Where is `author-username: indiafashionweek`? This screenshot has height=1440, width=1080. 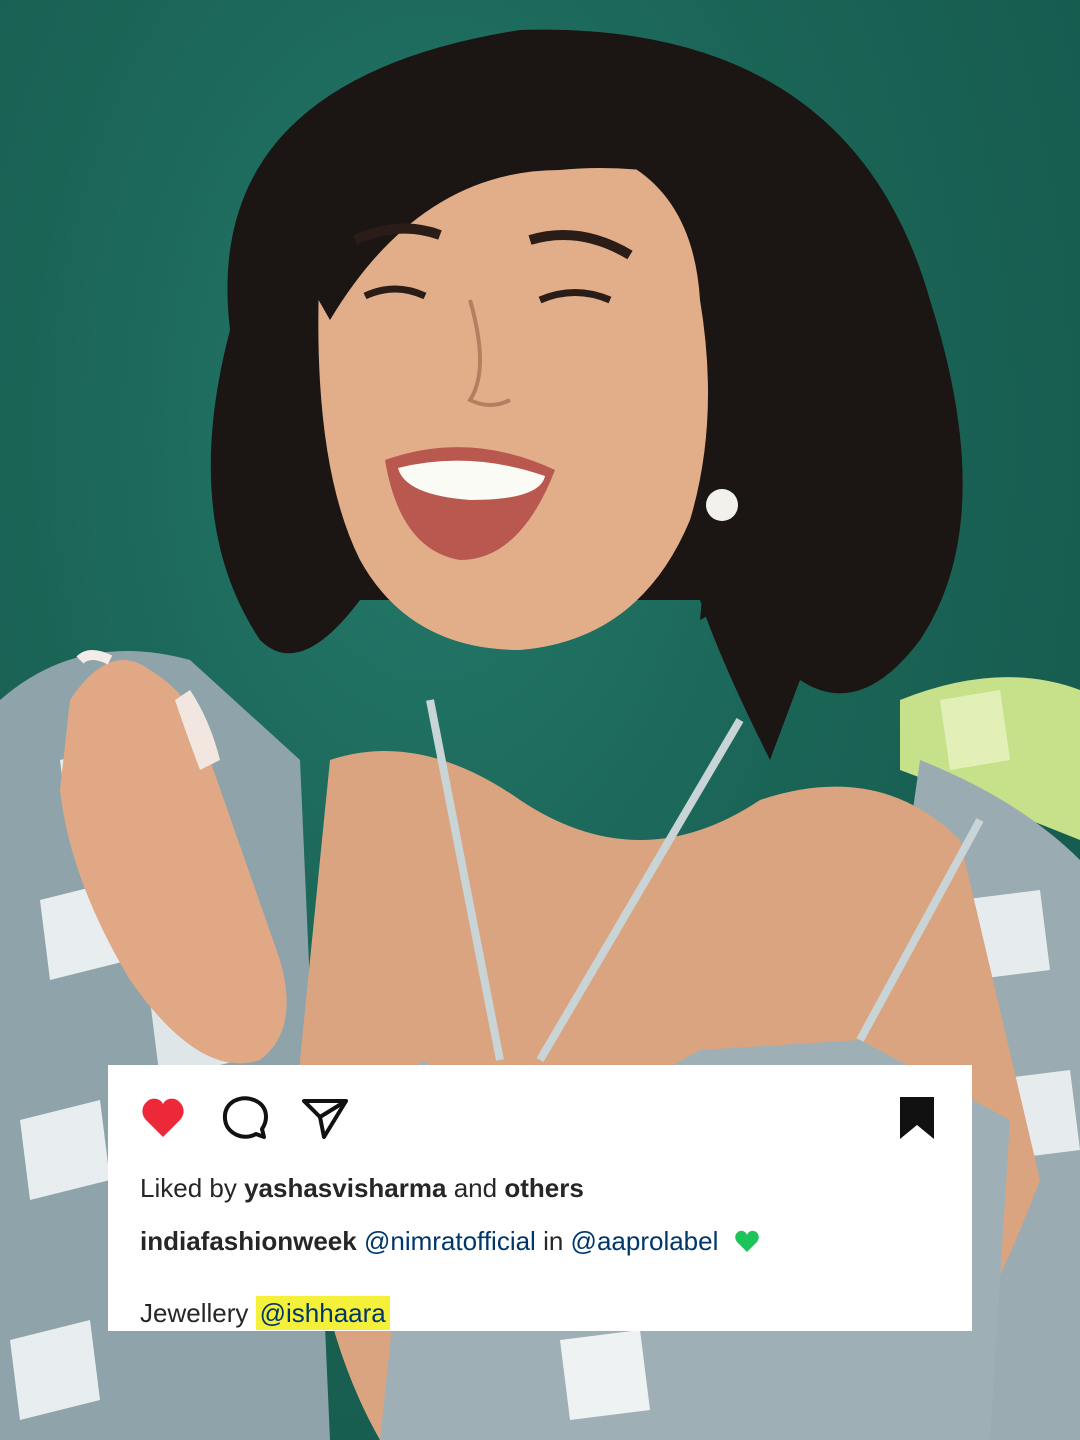
author-username: indiafashionweek is located at coordinates (248, 1241).